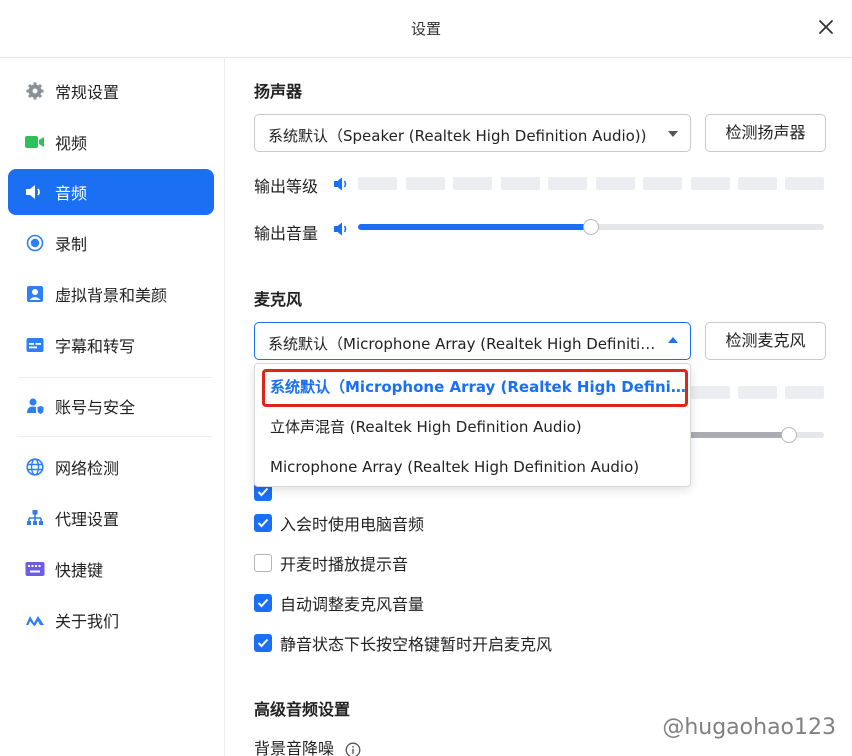  I want to click on portrait-icon, so click(35, 294).